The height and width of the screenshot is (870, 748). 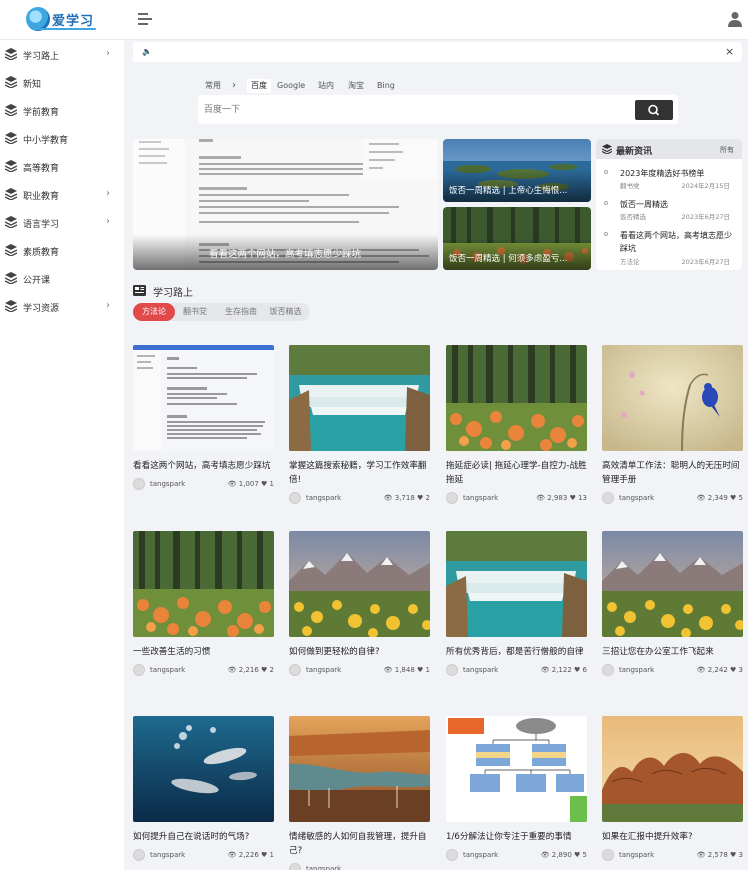 I want to click on sidebar-item: 学习资源 ›, so click(x=62, y=307).